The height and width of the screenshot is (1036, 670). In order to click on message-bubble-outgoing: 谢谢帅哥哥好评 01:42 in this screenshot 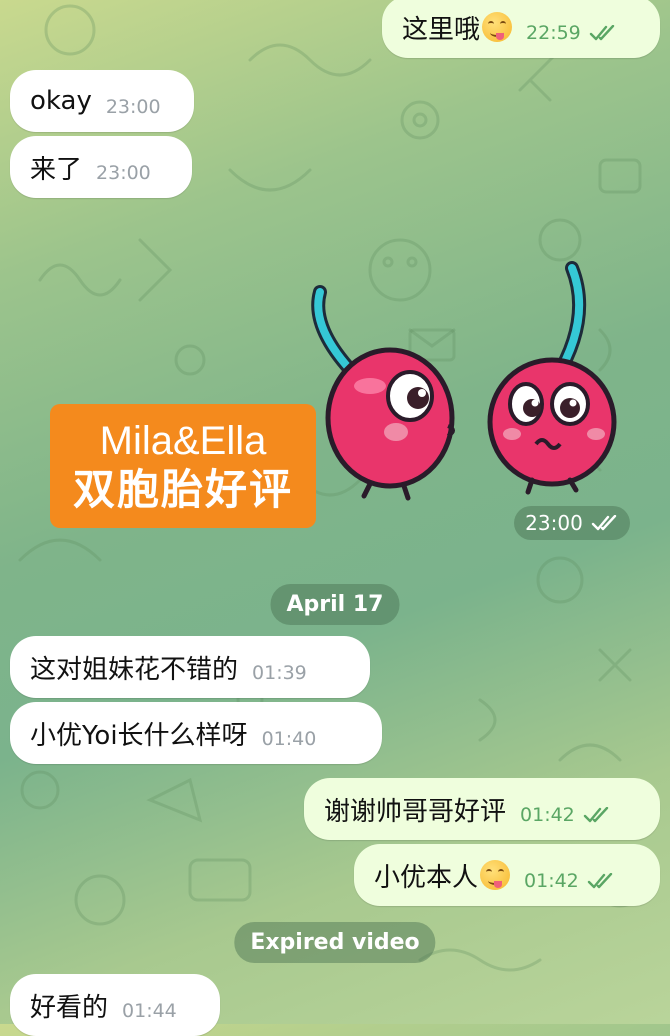, I will do `click(482, 809)`.